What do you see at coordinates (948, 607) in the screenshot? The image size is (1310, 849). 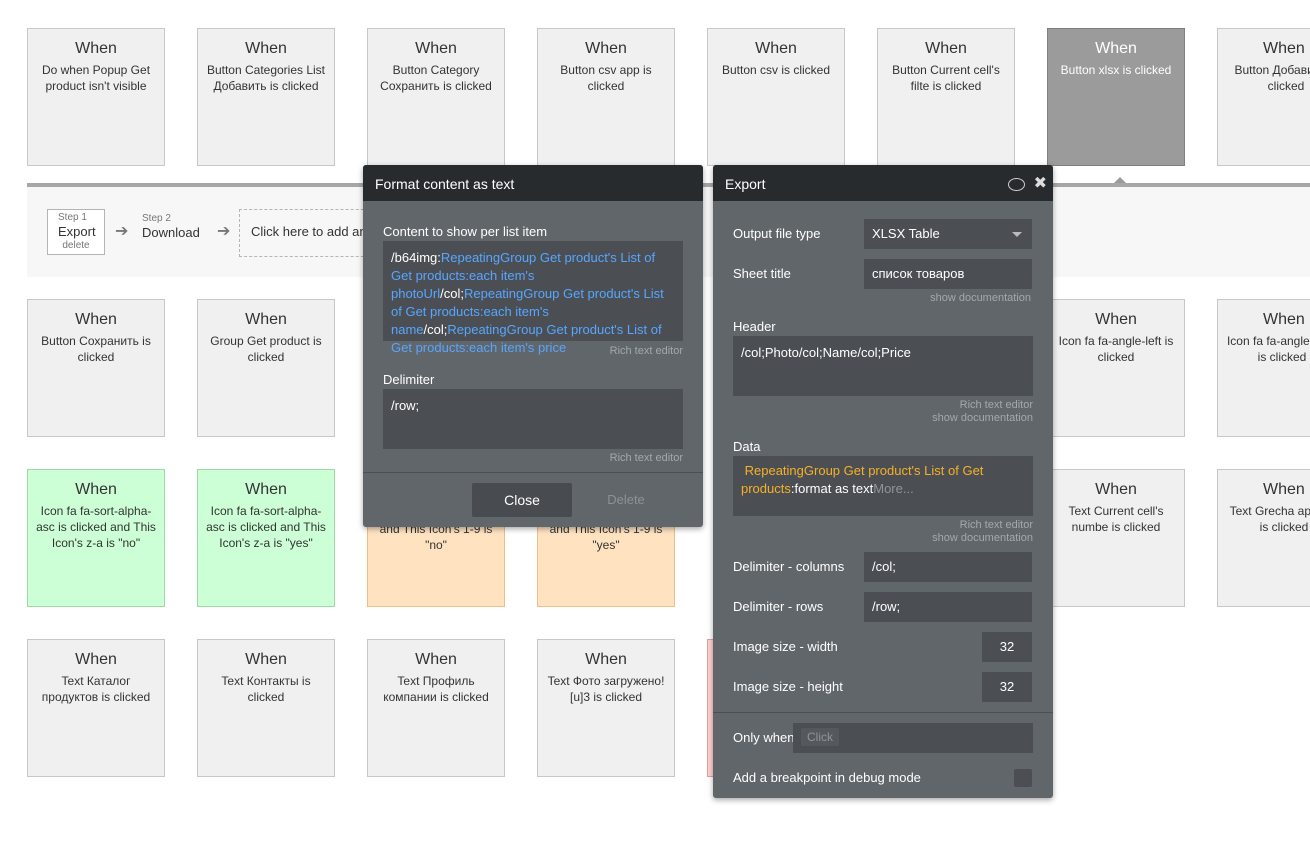 I see `delimiter-rows-field: /row;` at bounding box center [948, 607].